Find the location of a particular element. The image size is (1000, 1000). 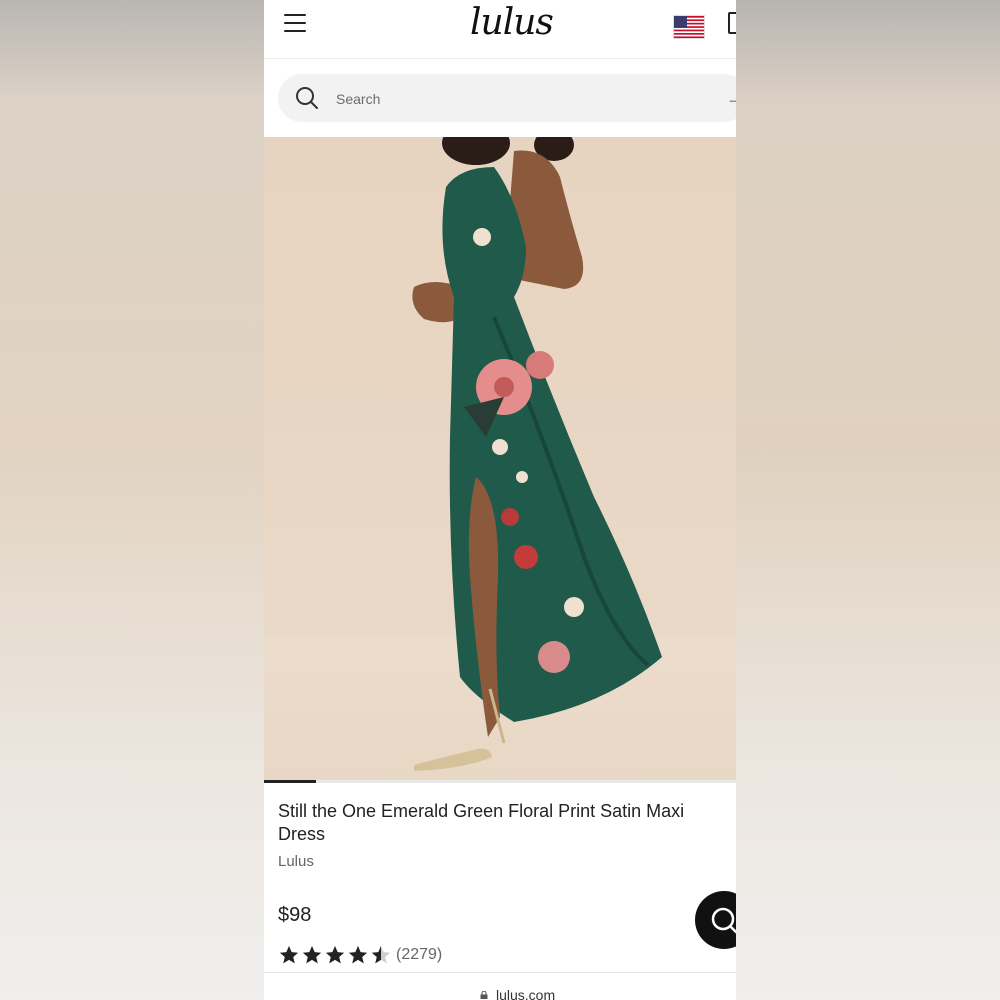

chat-button is located at coordinates (715, 920).